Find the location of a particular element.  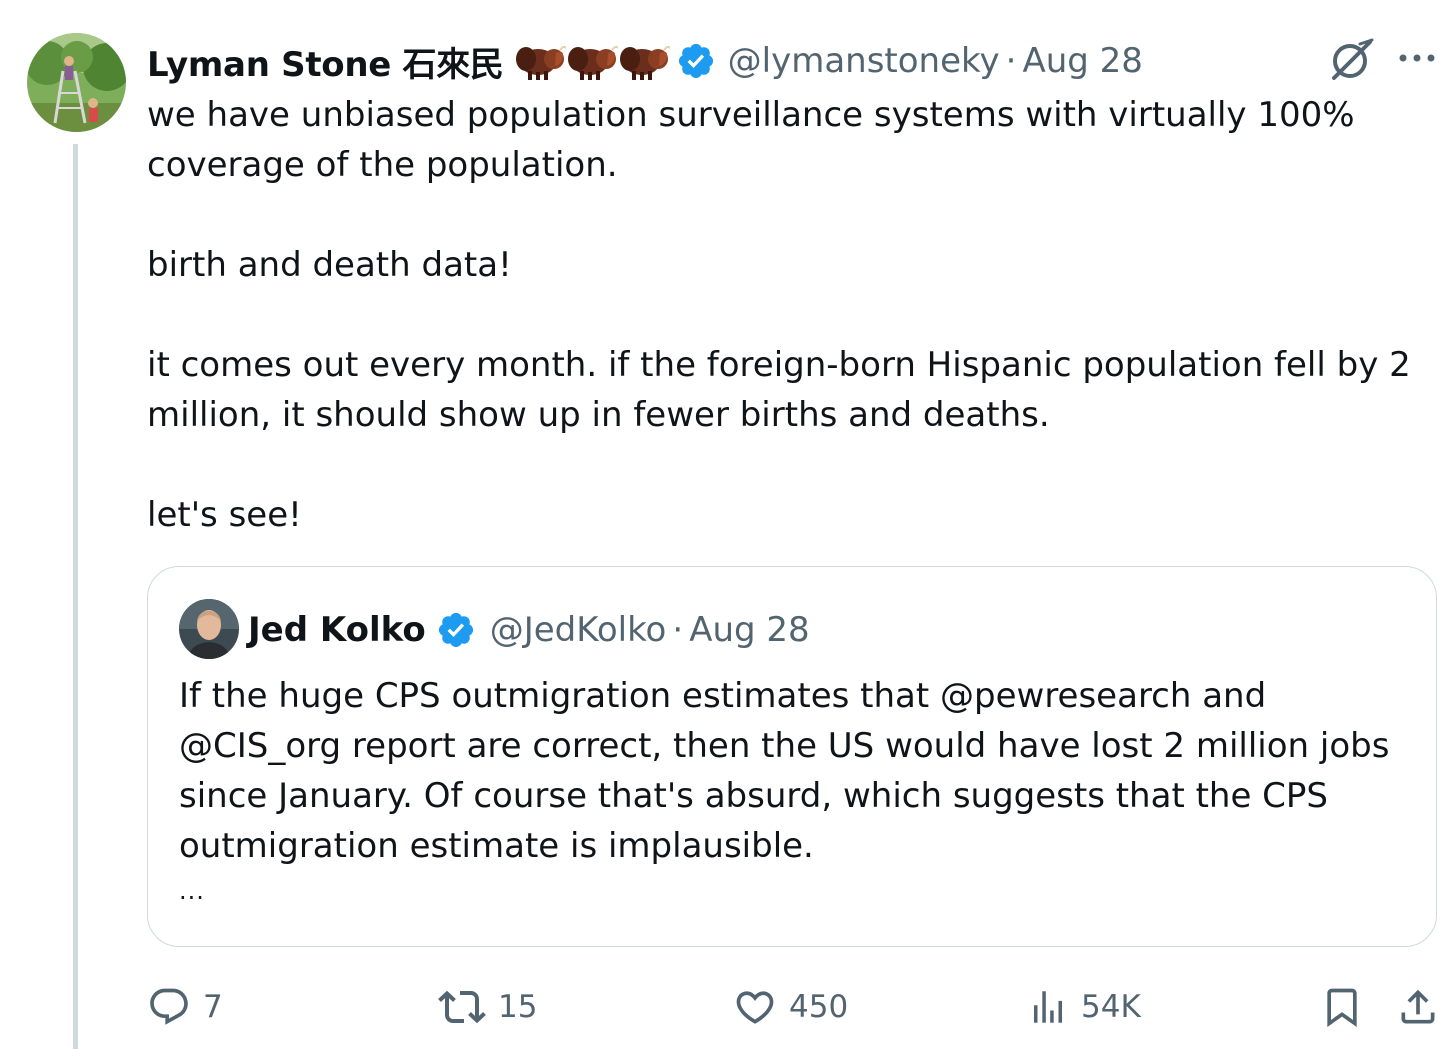

bookmark-button is located at coordinates (1342, 1007).